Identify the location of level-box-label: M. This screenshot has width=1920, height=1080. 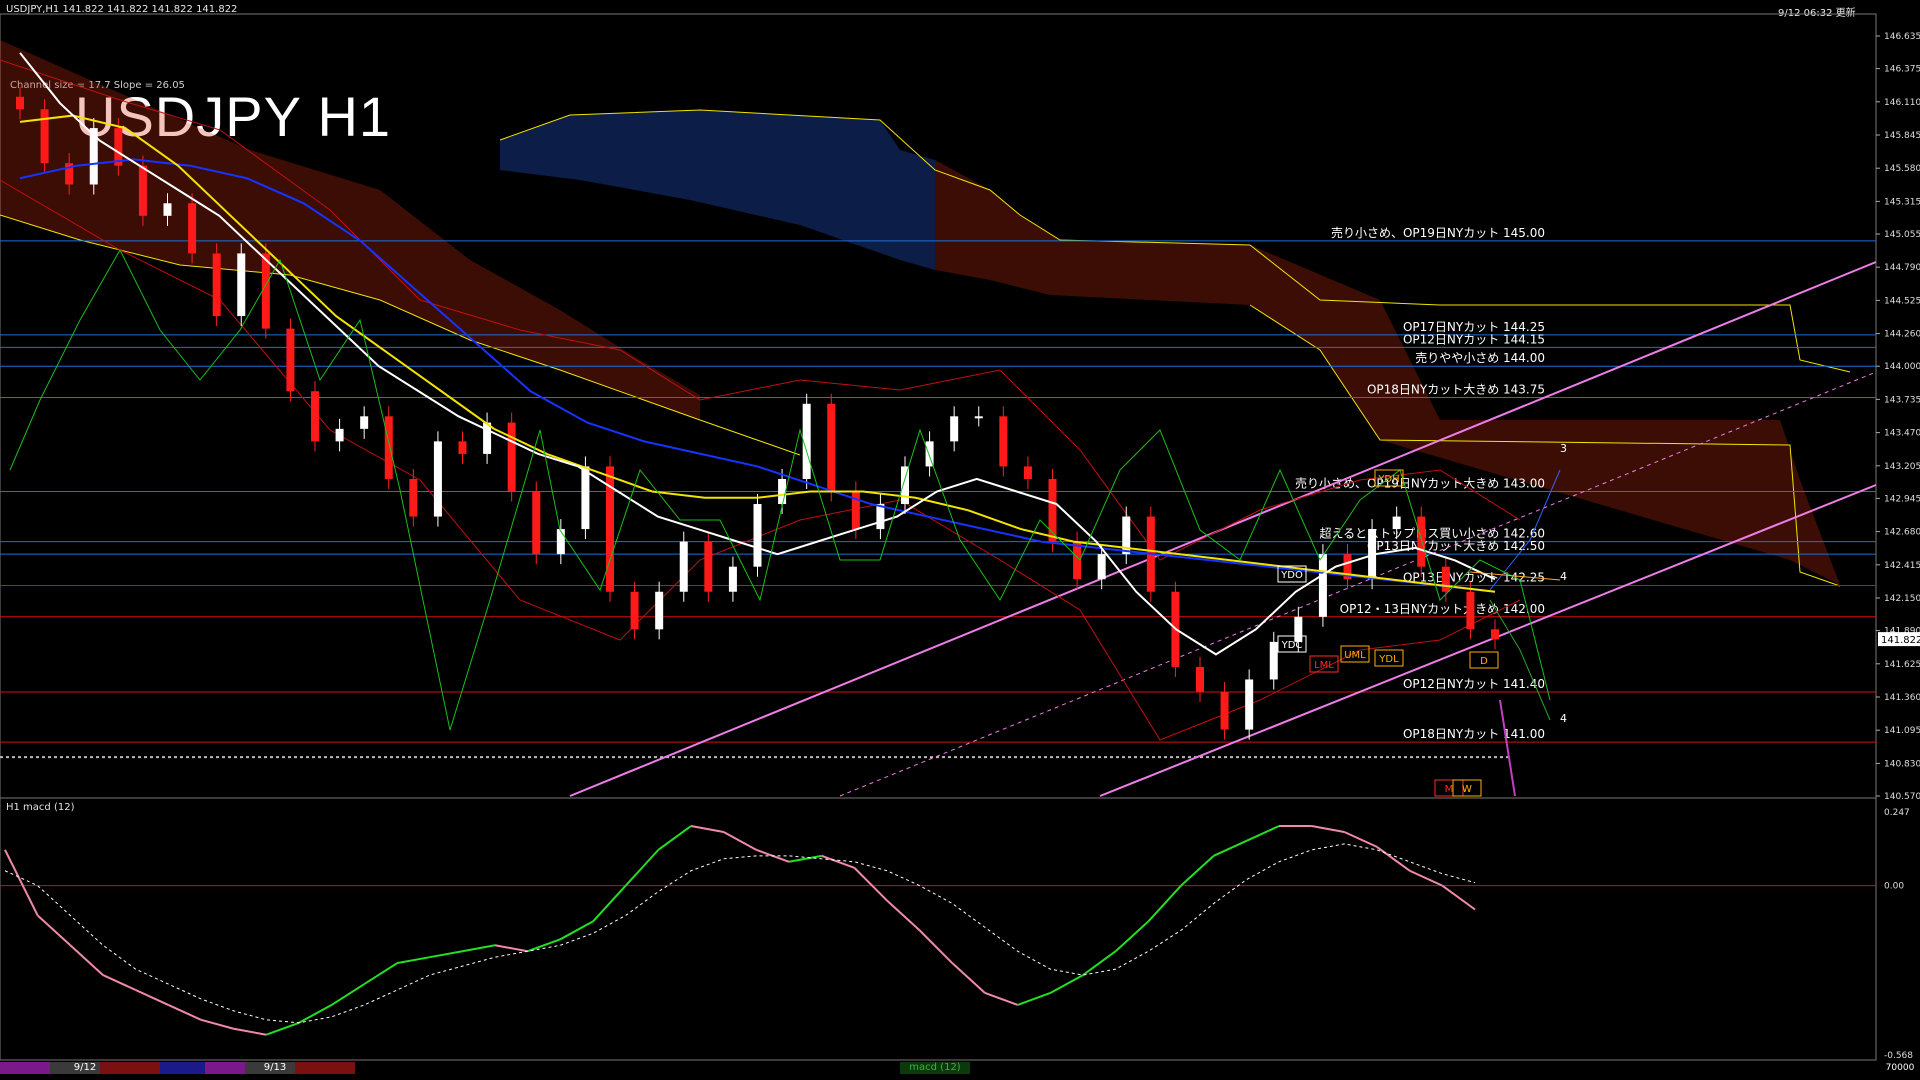
(1449, 789).